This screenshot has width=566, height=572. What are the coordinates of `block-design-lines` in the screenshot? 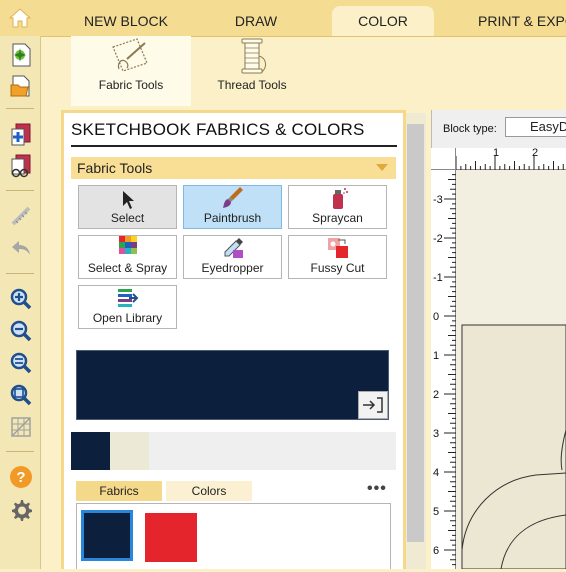 It's located at (513, 447).